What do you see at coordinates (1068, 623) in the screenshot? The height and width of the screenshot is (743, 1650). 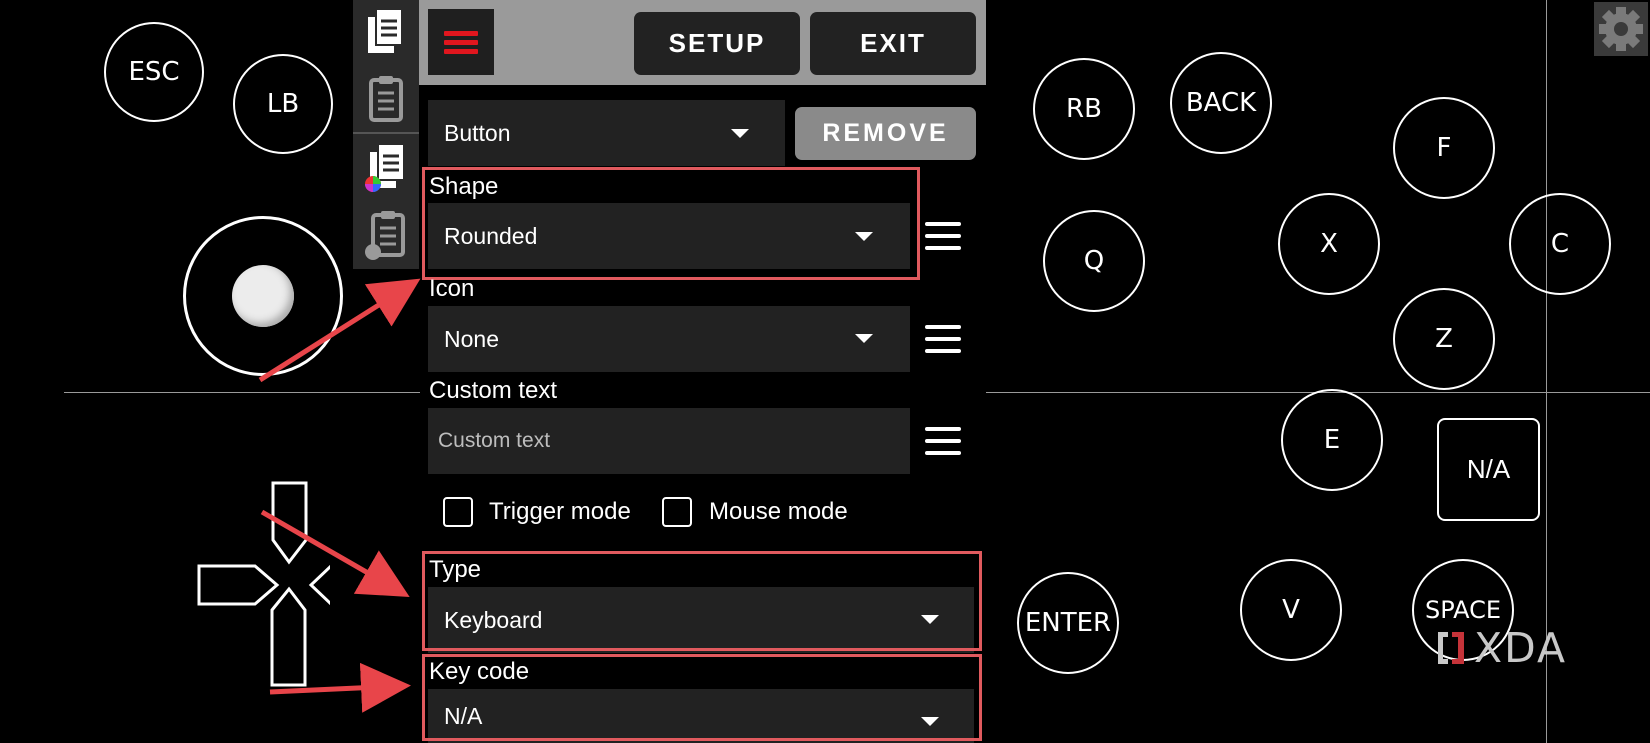 I see `enter-button: ENTER` at bounding box center [1068, 623].